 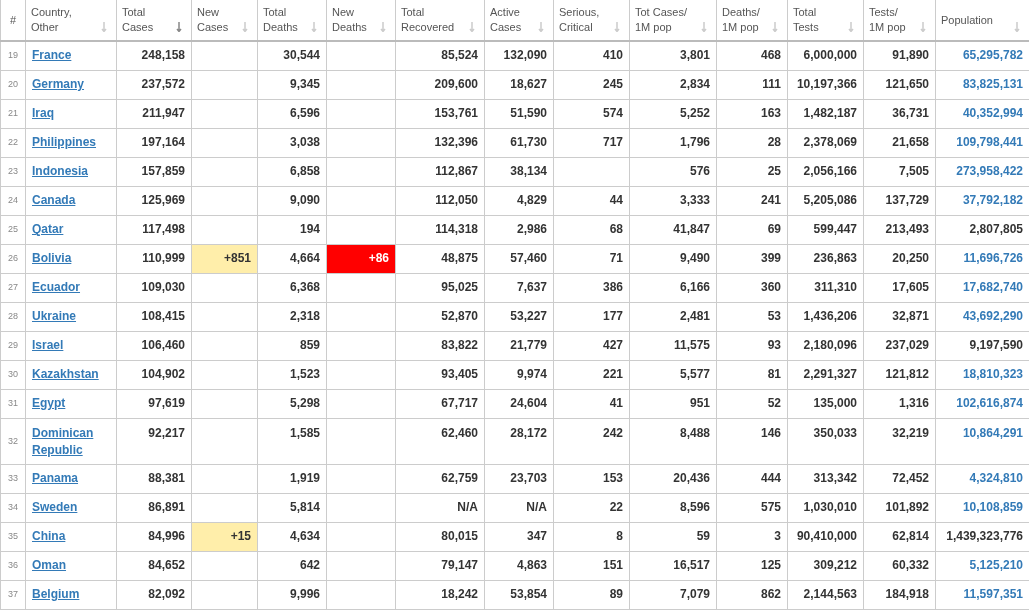 What do you see at coordinates (825, 565) in the screenshot?
I see `table-cell: 309,212` at bounding box center [825, 565].